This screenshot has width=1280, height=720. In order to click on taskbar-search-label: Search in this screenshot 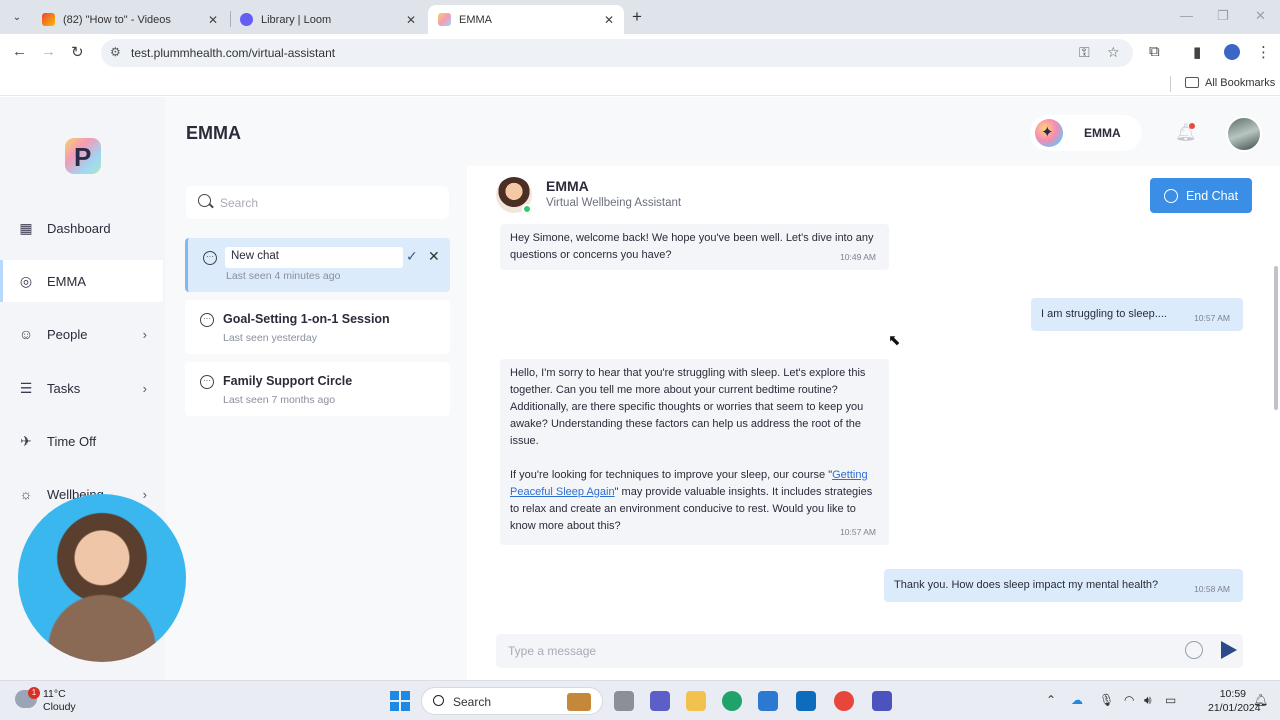, I will do `click(472, 702)`.